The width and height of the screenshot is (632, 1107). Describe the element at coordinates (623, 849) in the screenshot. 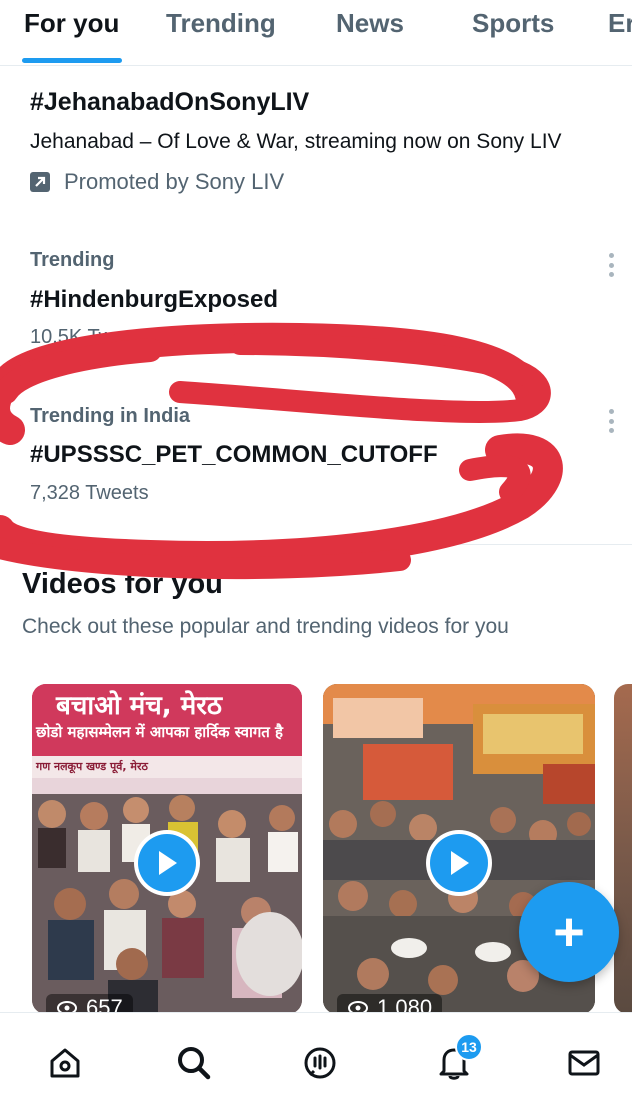

I see `video-card` at that location.